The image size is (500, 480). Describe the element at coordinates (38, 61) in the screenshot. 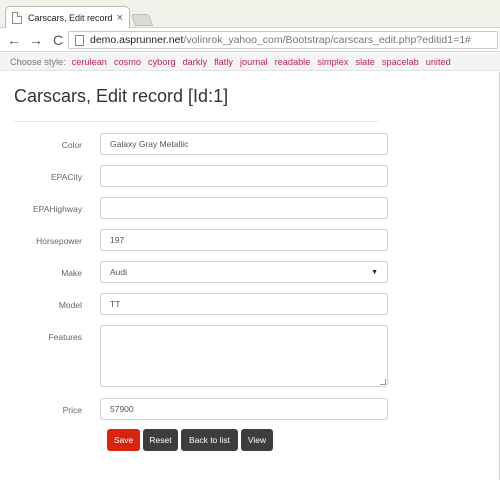

I see `style-switcher-label: Choose style:` at that location.